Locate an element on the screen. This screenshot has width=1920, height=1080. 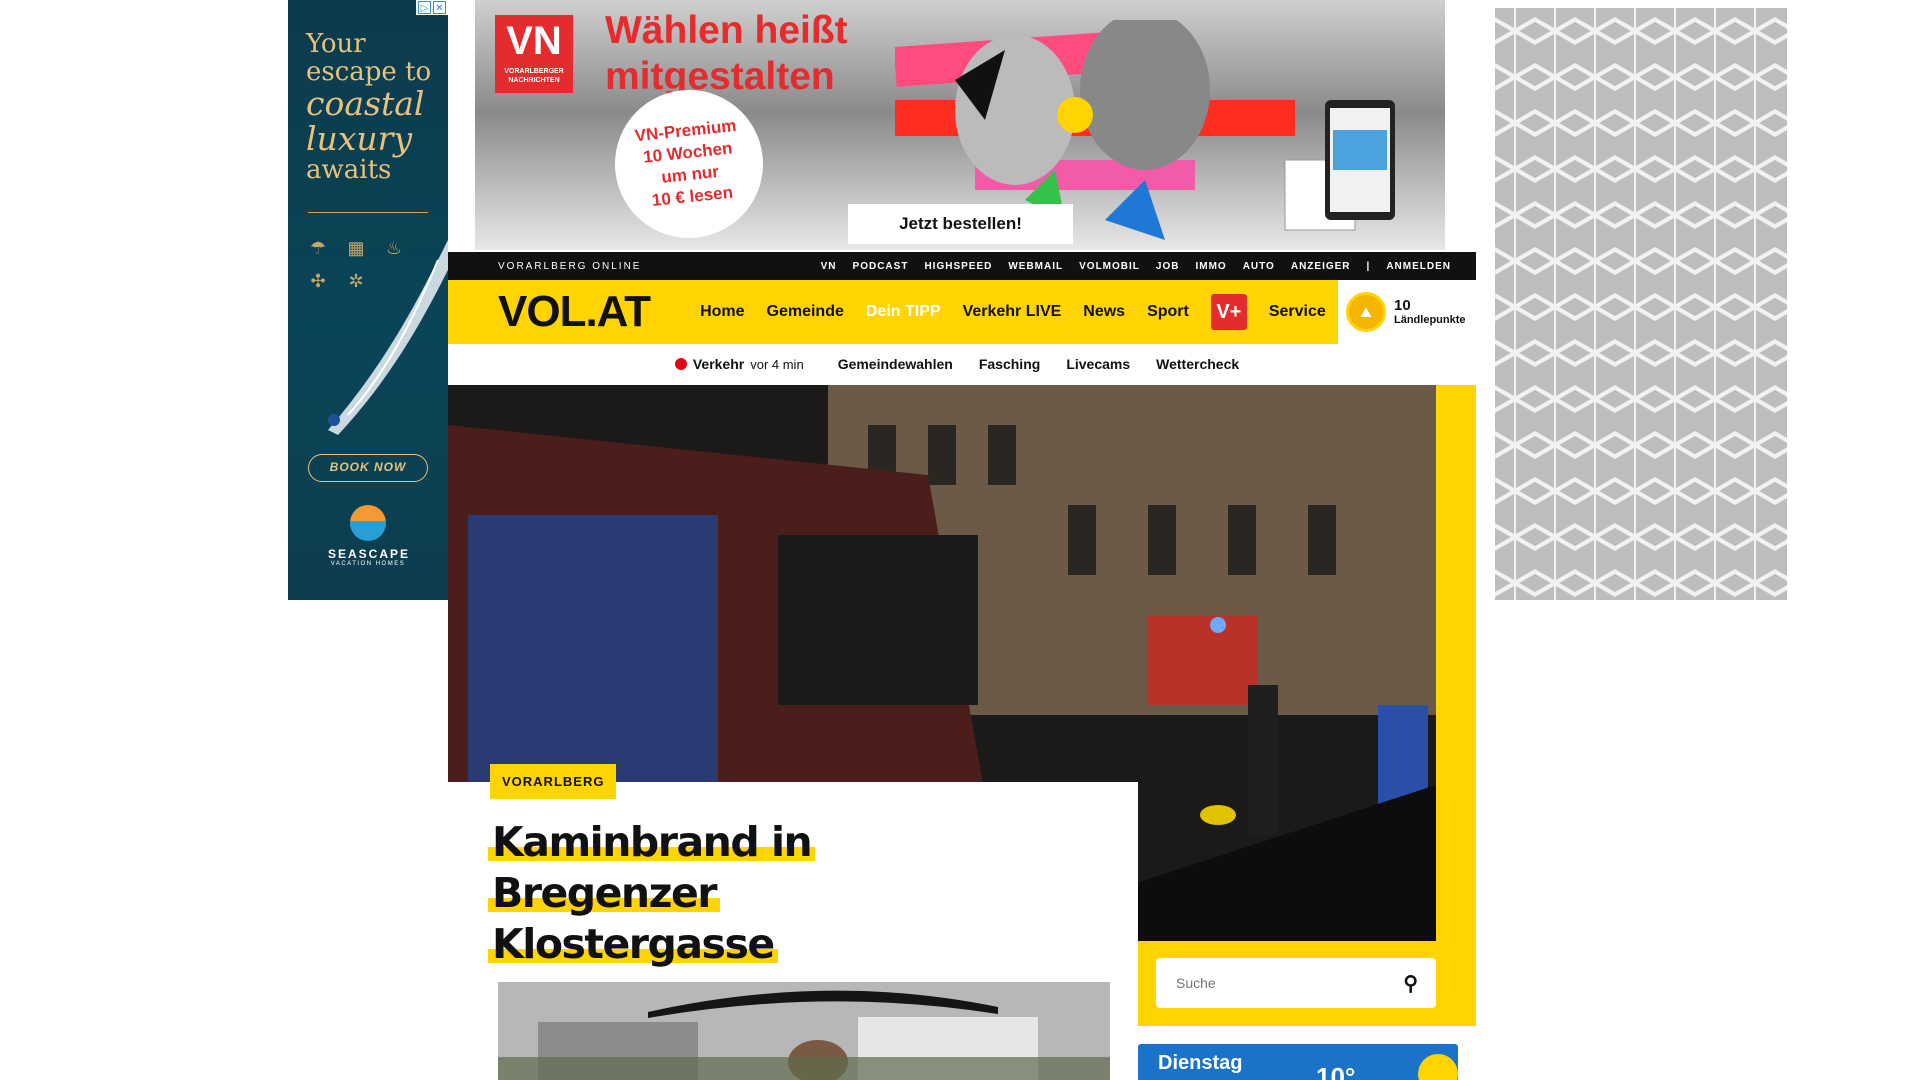
weather-widget: Dienstag 10° is located at coordinates (1298, 1062).